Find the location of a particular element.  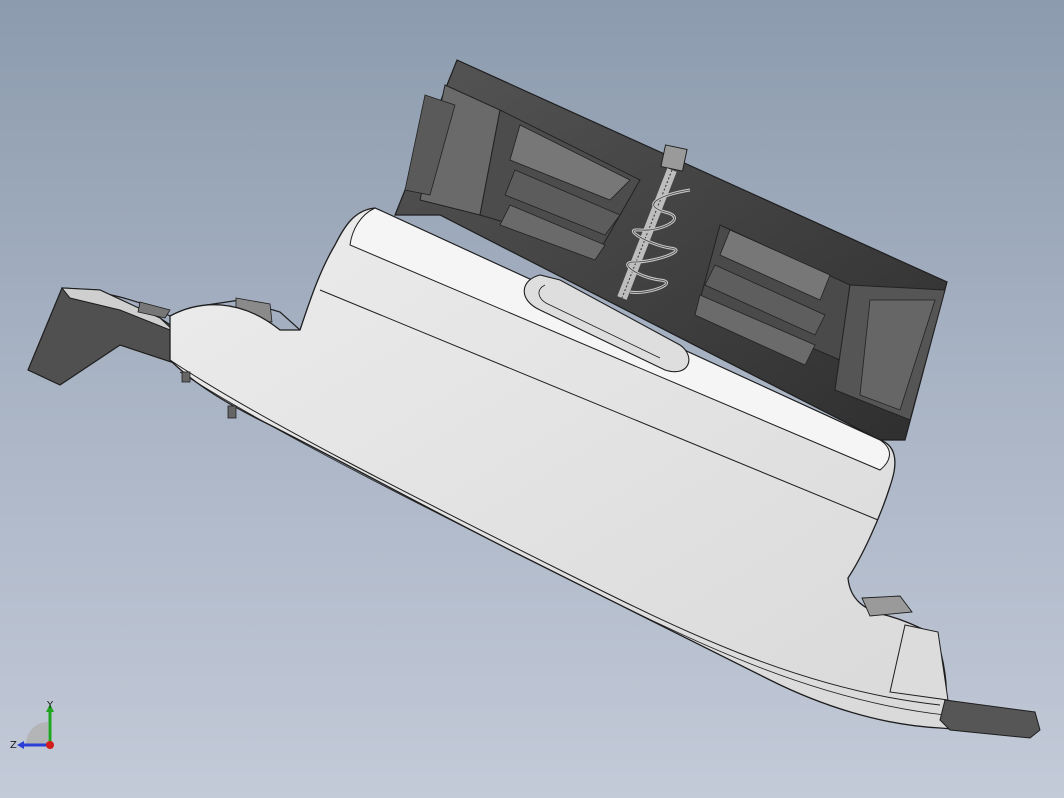

y-axis-label: Y is located at coordinates (50, 705).